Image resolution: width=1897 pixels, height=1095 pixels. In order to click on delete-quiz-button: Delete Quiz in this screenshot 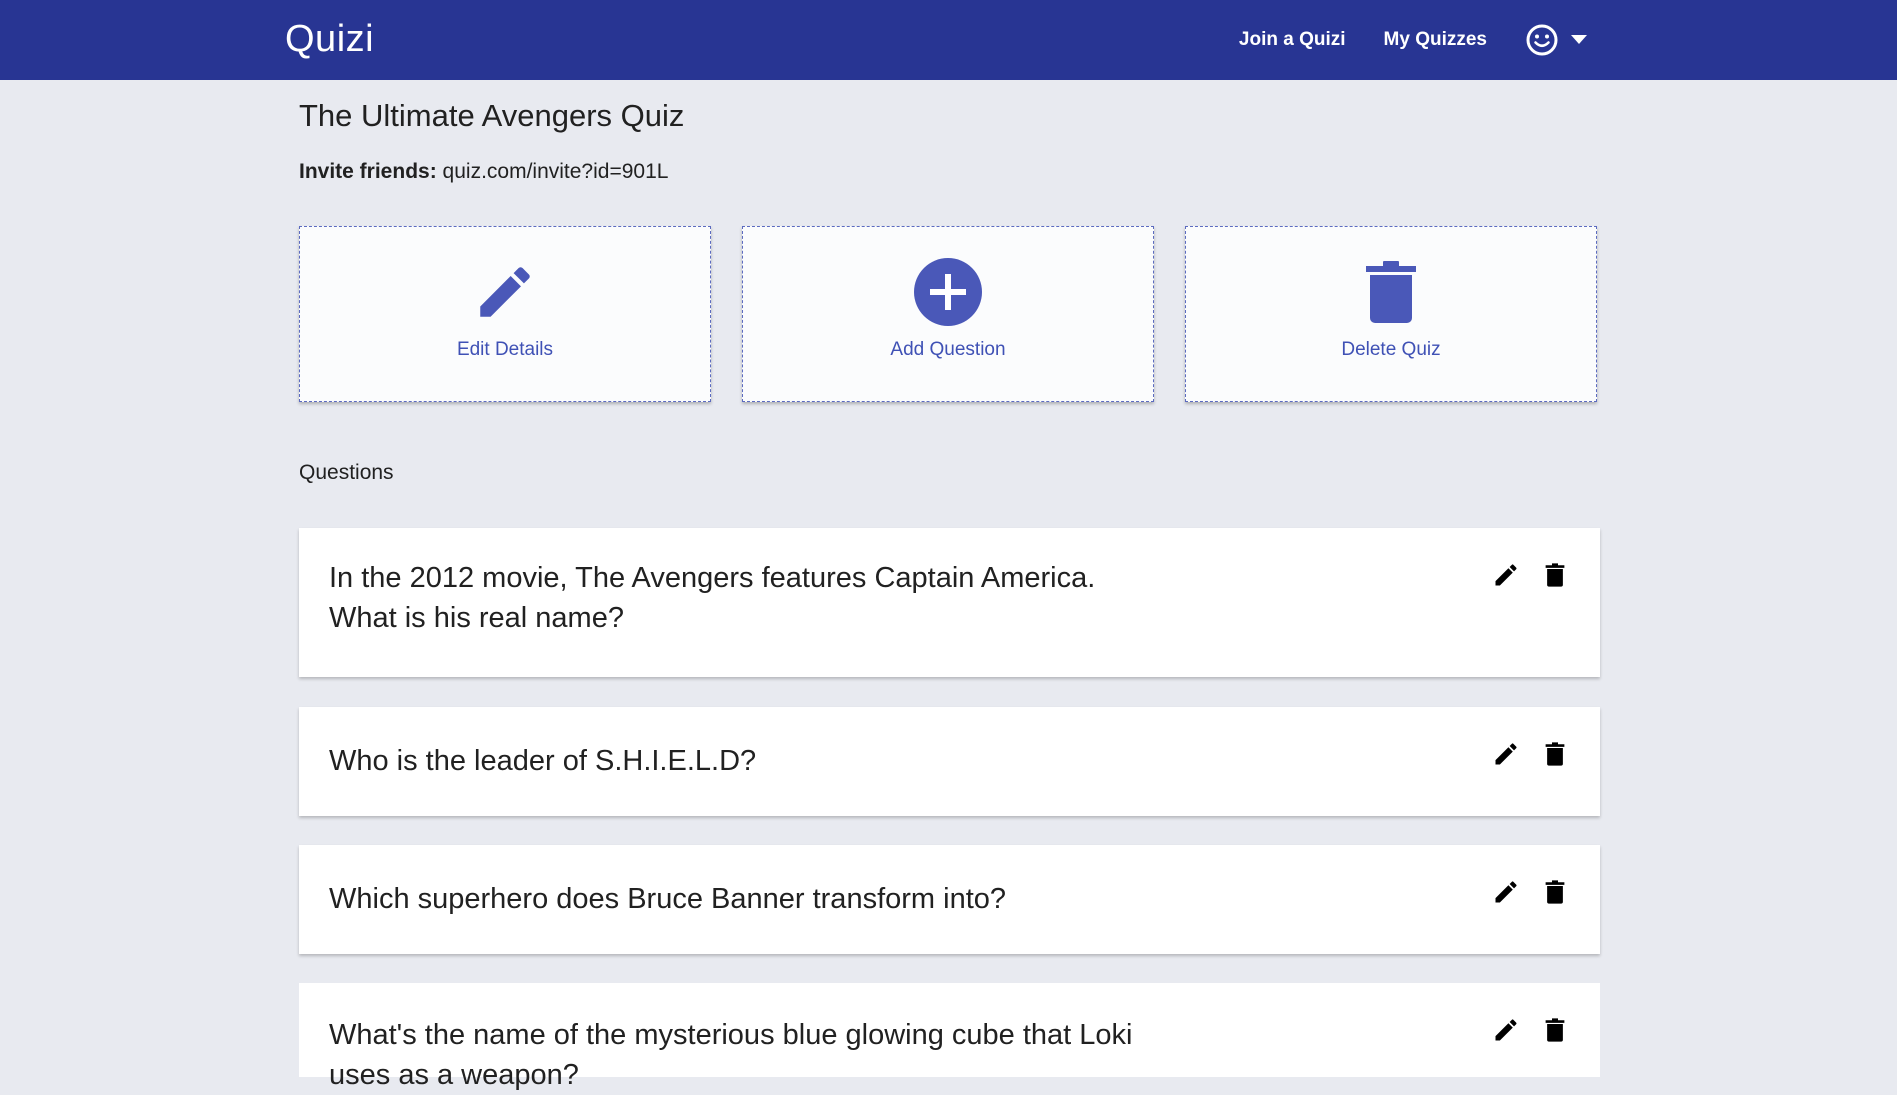, I will do `click(1391, 314)`.